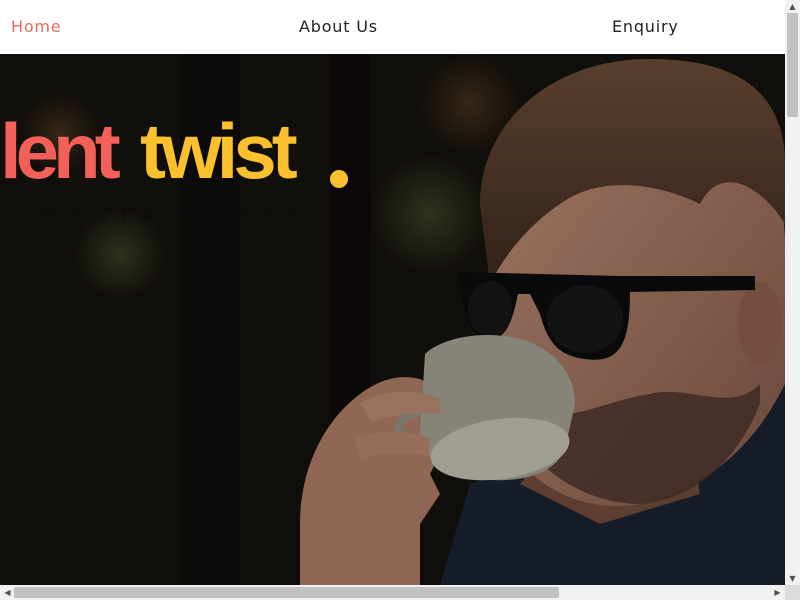  Describe the element at coordinates (645, 26) in the screenshot. I see `nav-enquiry-link: Enquiry` at that location.